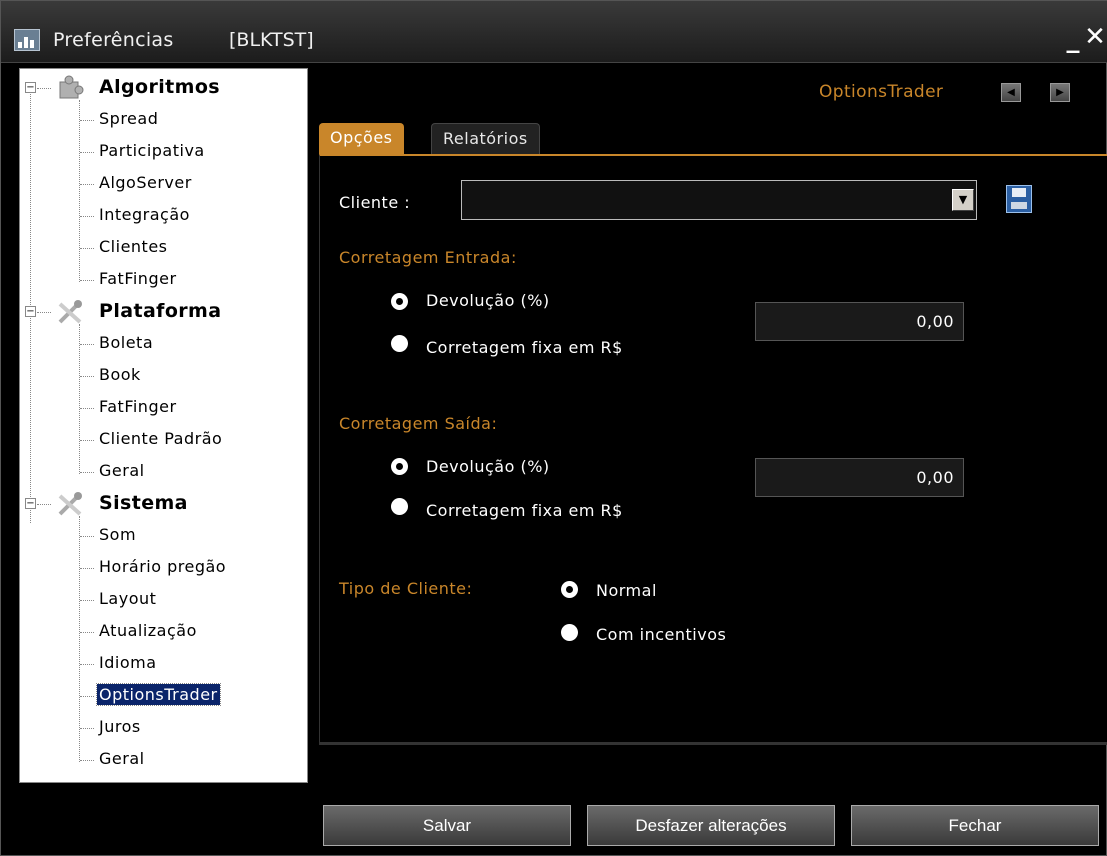 This screenshot has width=1107, height=856. I want to click on tab-relatorios: Relatórios, so click(485, 138).